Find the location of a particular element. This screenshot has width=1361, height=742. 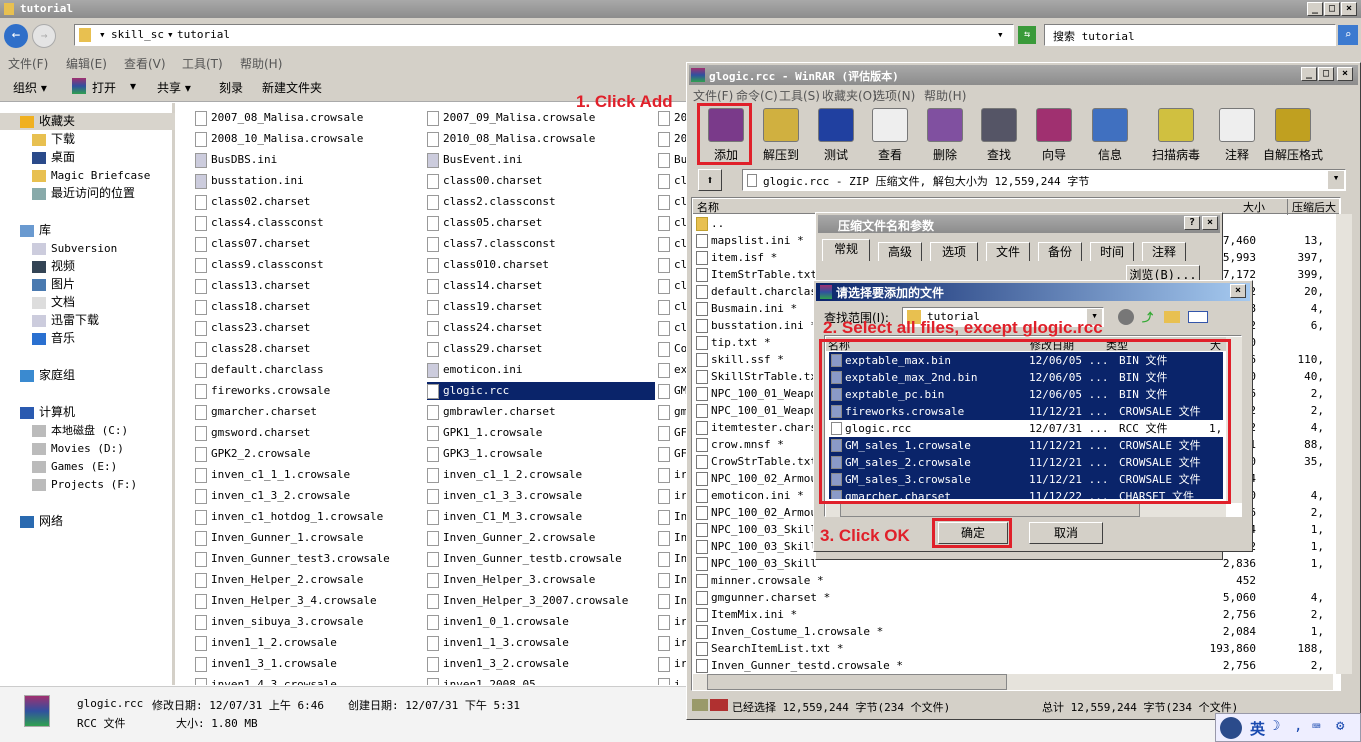

maximize-button: □ is located at coordinates (1326, 74).